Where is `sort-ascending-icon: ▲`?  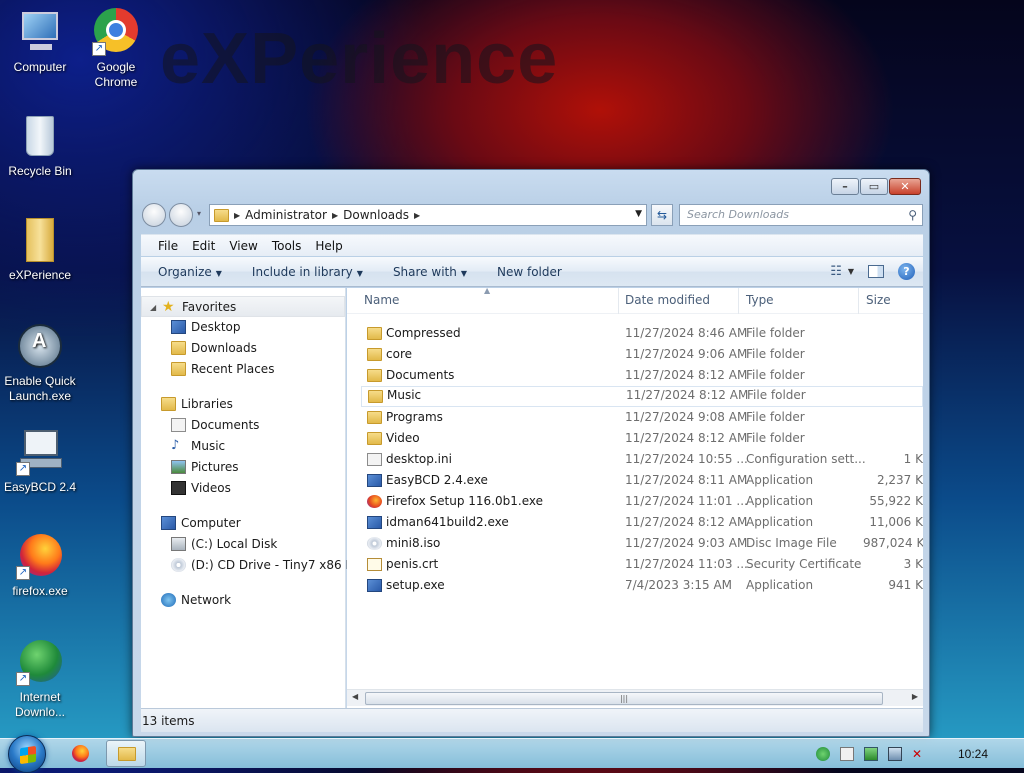 sort-ascending-icon: ▲ is located at coordinates (487, 291).